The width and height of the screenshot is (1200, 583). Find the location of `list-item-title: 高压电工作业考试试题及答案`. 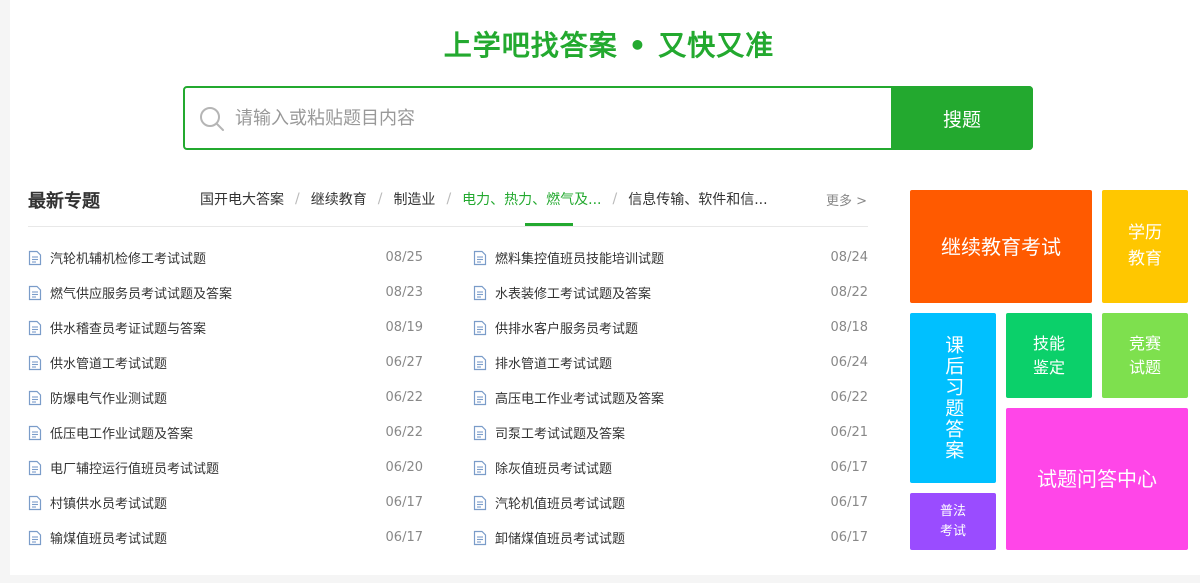

list-item-title: 高压电工作业考试试题及答案 is located at coordinates (663, 397).